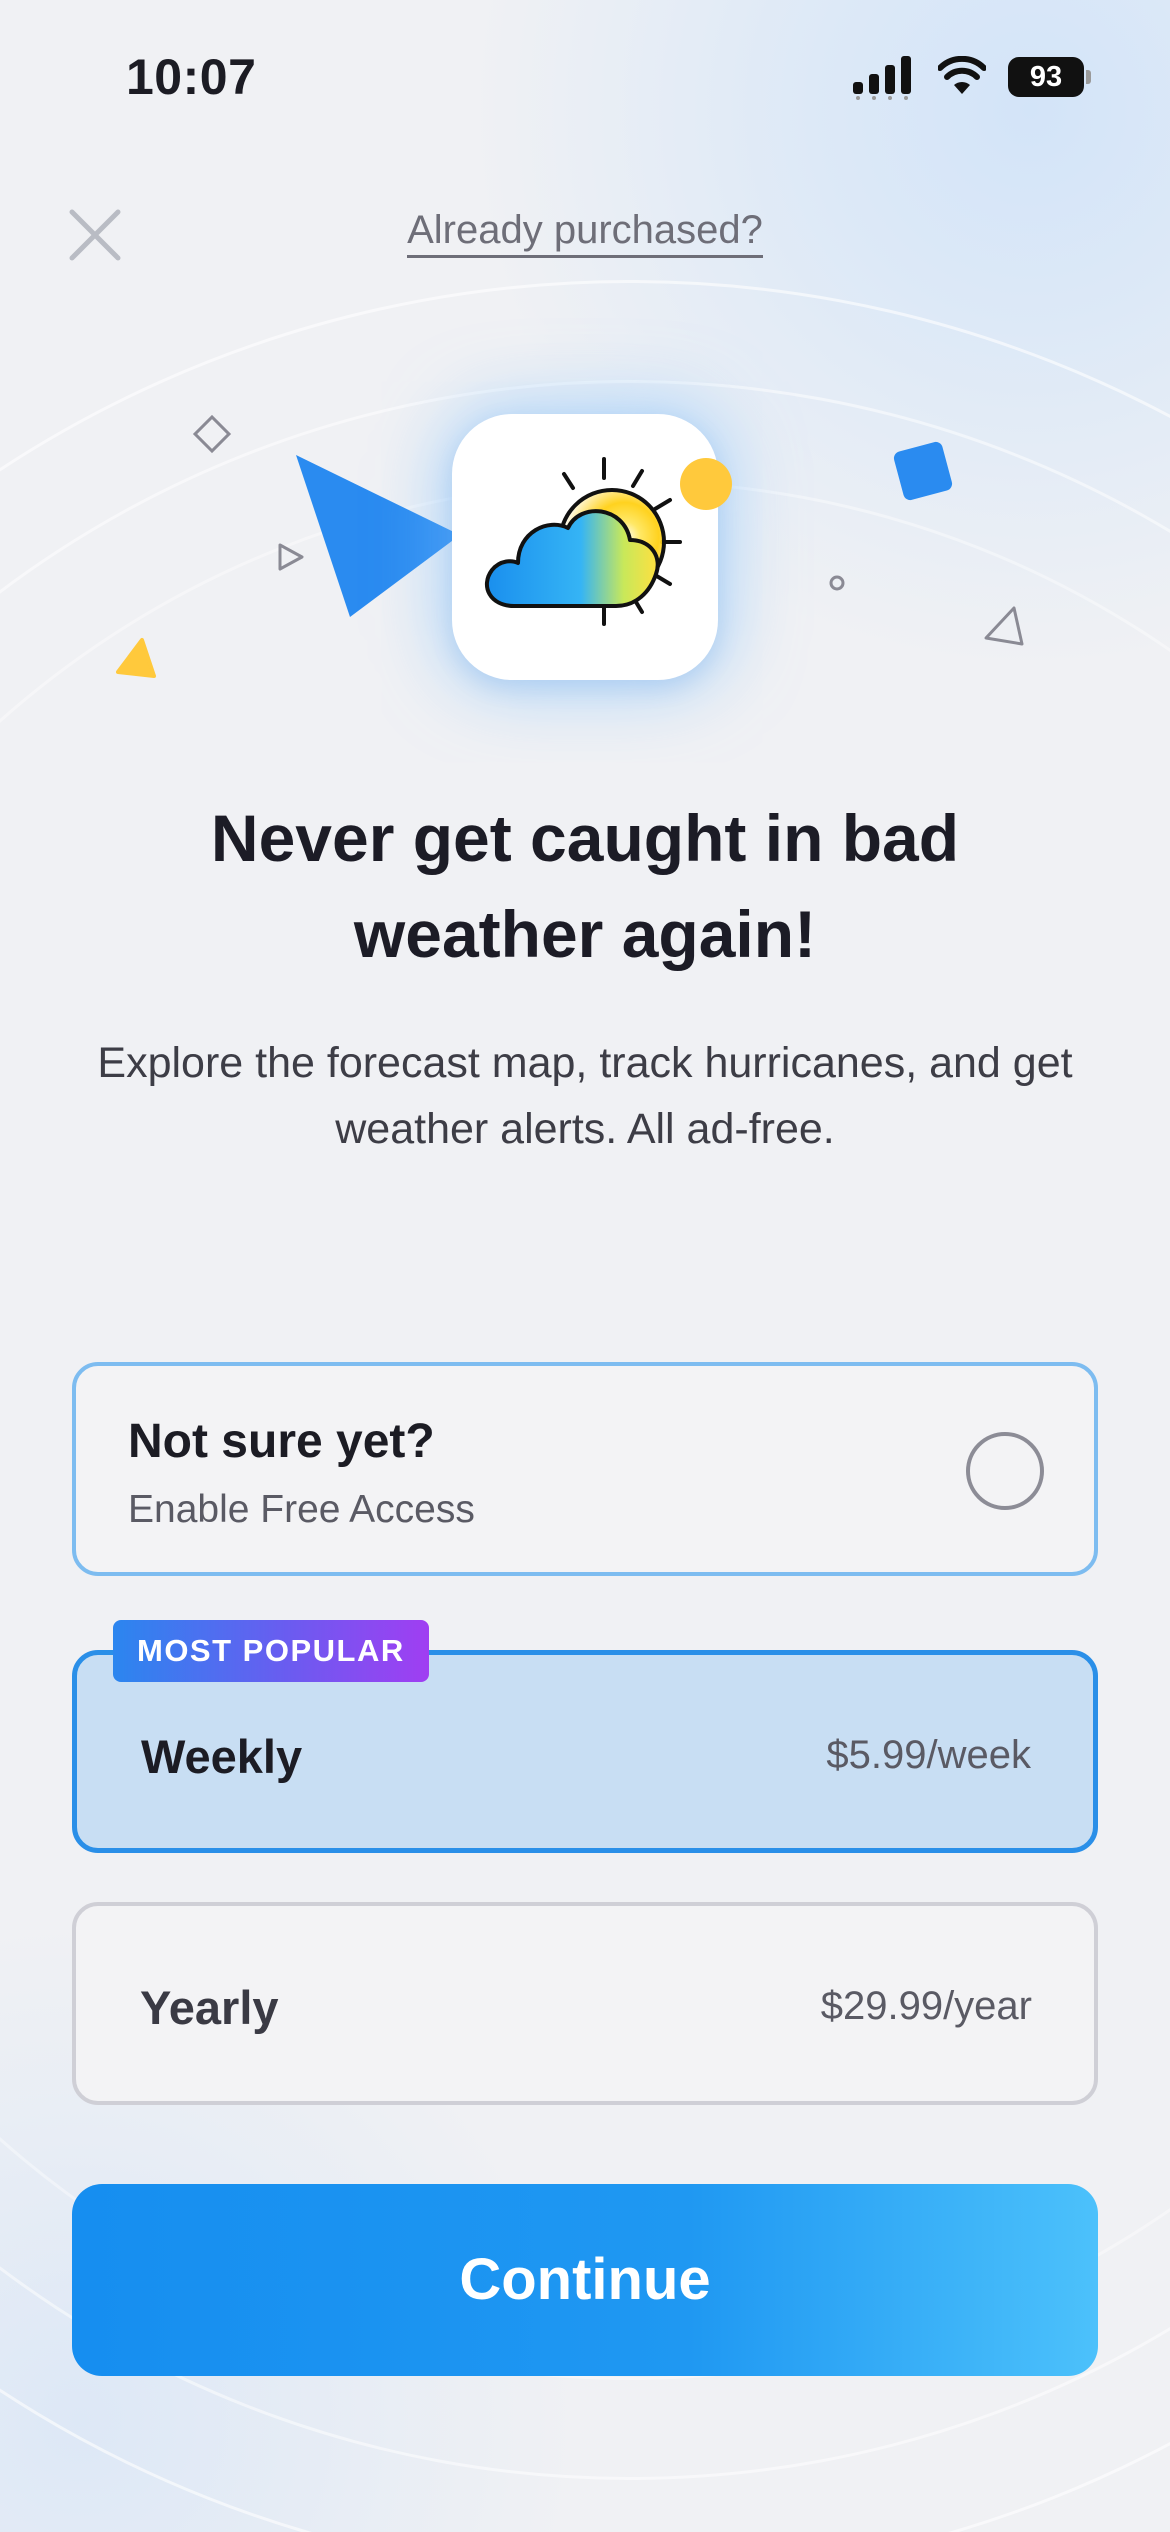 This screenshot has width=1170, height=2532. I want to click on restore-purchase-link: Already purchased?, so click(585, 233).